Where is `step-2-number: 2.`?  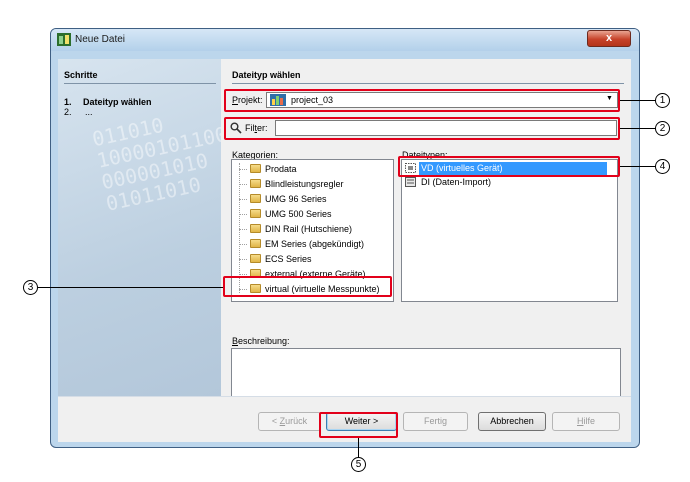 step-2-number: 2. is located at coordinates (68, 112).